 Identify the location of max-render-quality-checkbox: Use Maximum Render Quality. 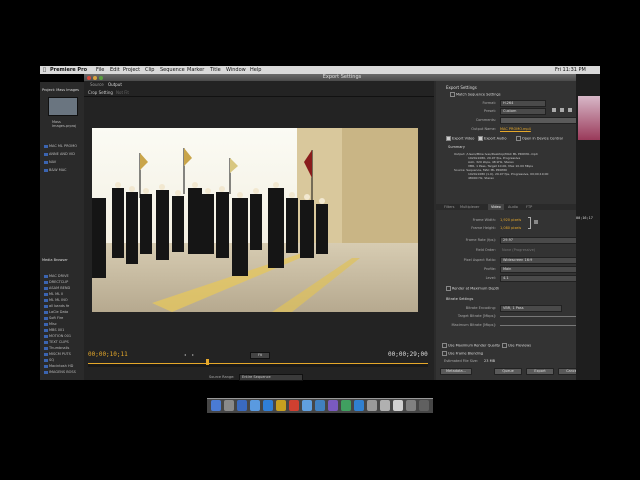
(471, 345).